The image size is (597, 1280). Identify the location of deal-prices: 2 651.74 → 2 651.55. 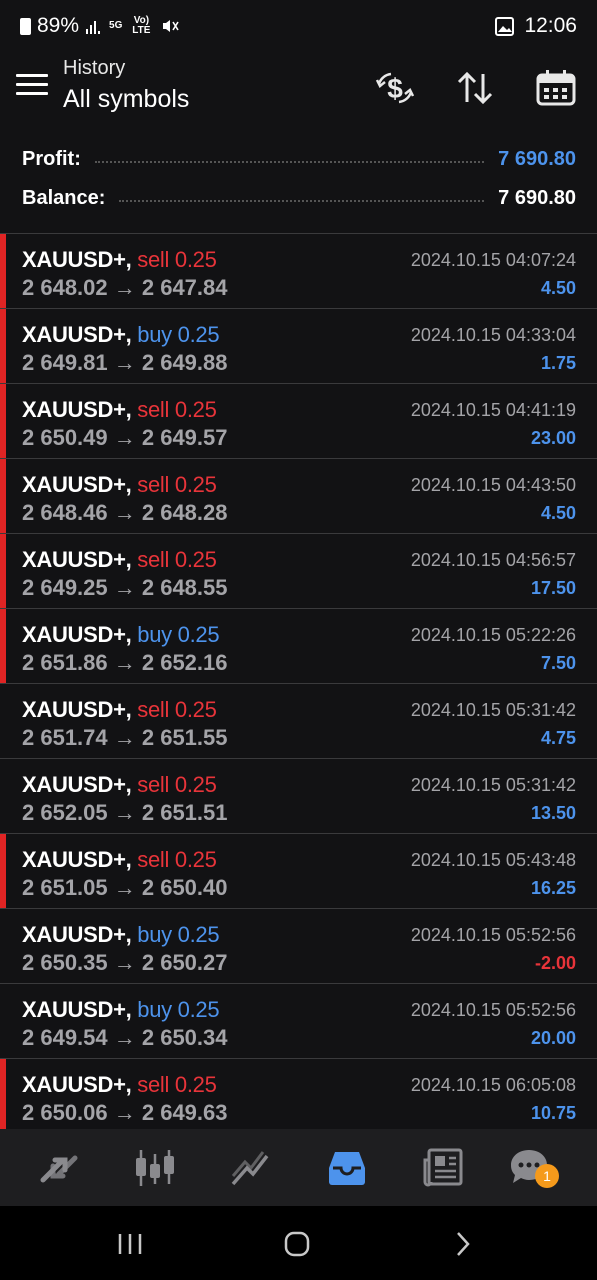
(125, 737).